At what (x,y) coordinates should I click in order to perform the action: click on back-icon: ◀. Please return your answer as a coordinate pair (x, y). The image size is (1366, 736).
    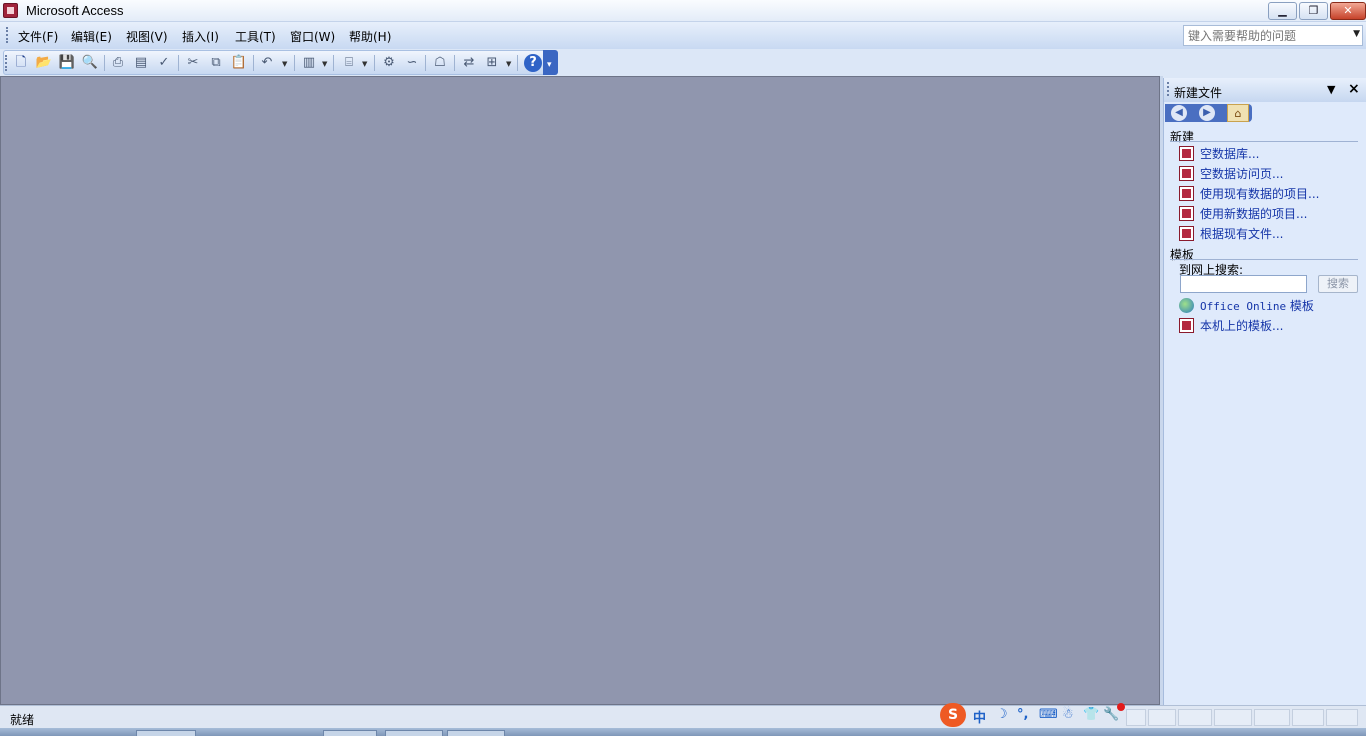
    Looking at the image, I should click on (1179, 113).